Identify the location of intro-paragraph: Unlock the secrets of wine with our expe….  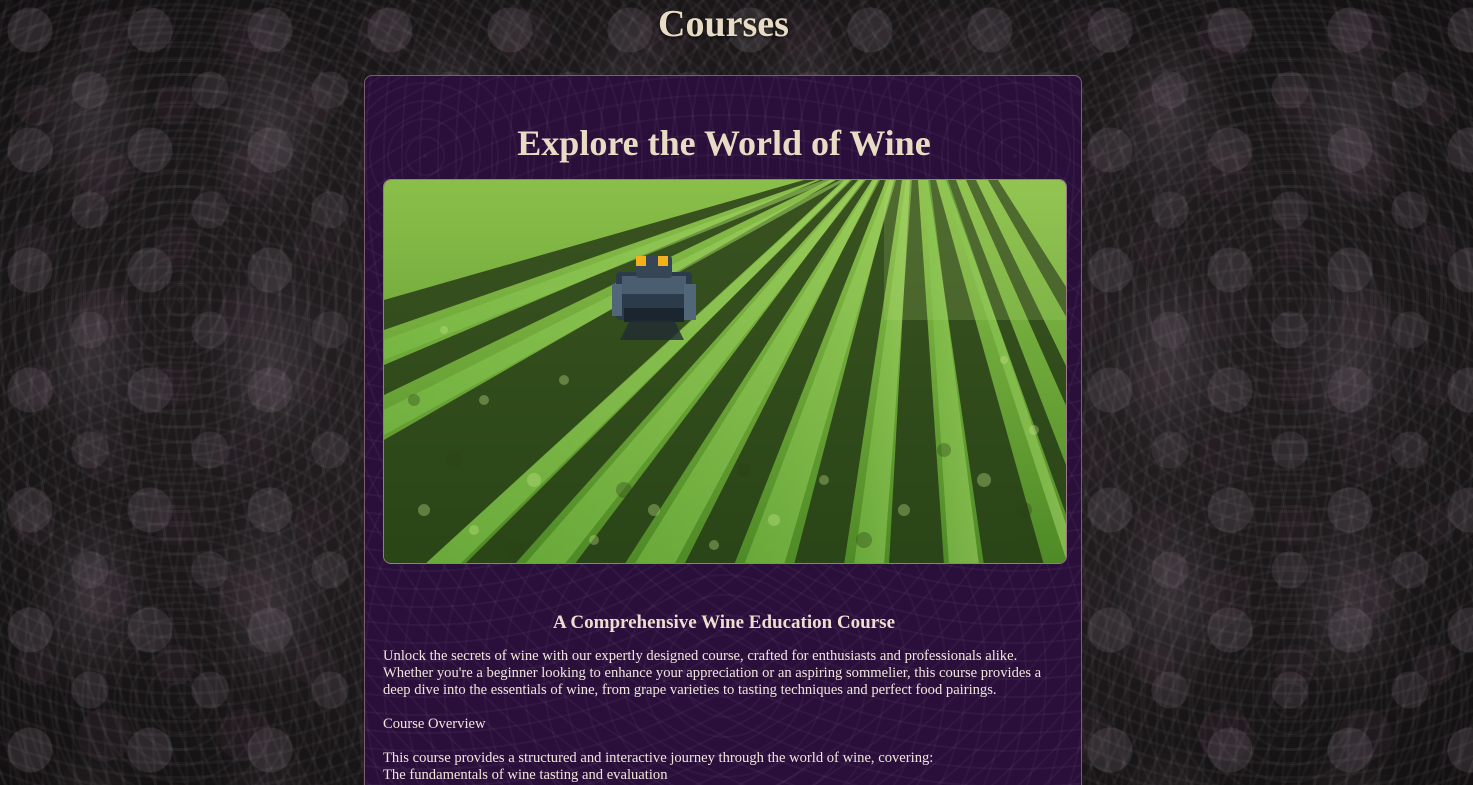
(712, 673).